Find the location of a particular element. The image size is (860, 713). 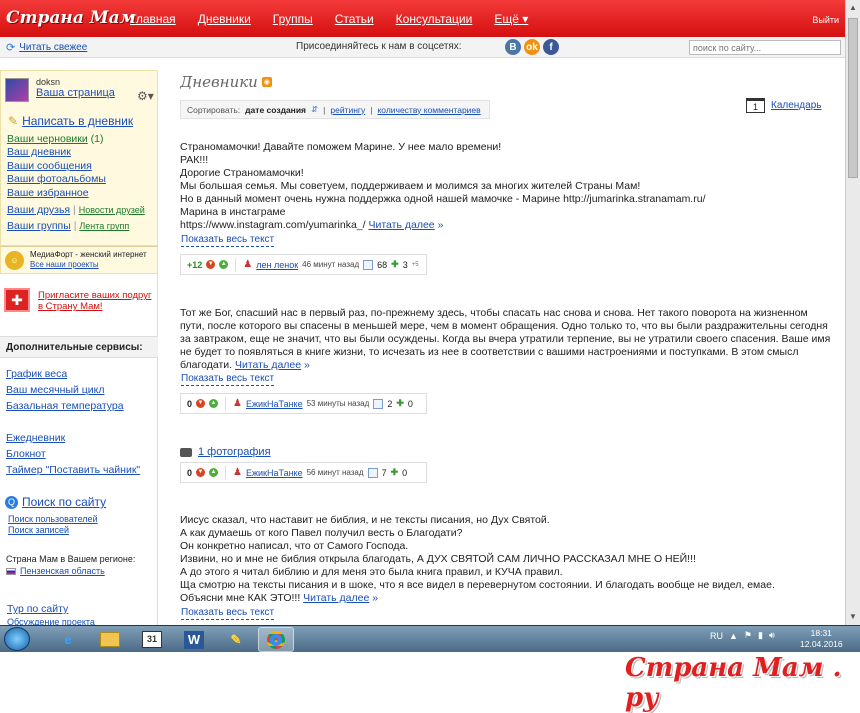

nav-articles: Статьи is located at coordinates (354, 19).